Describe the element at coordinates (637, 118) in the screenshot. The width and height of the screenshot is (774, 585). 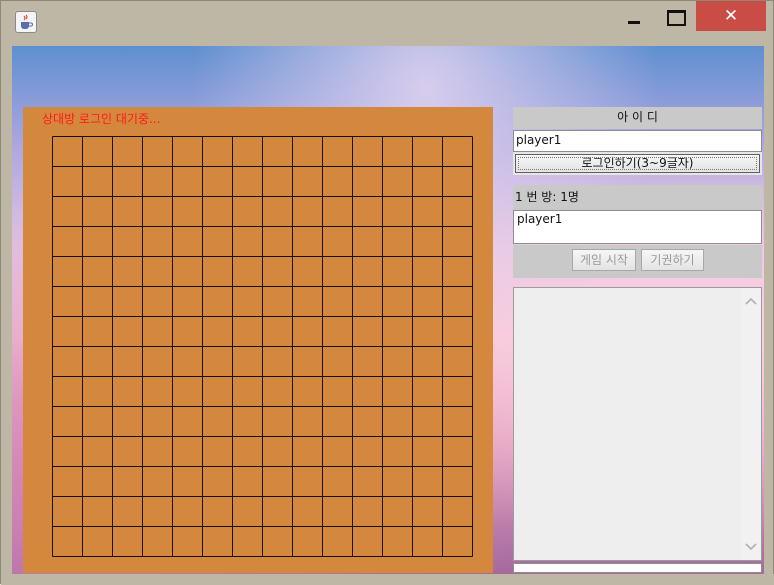
I see `id-header: 아 이 디` at that location.